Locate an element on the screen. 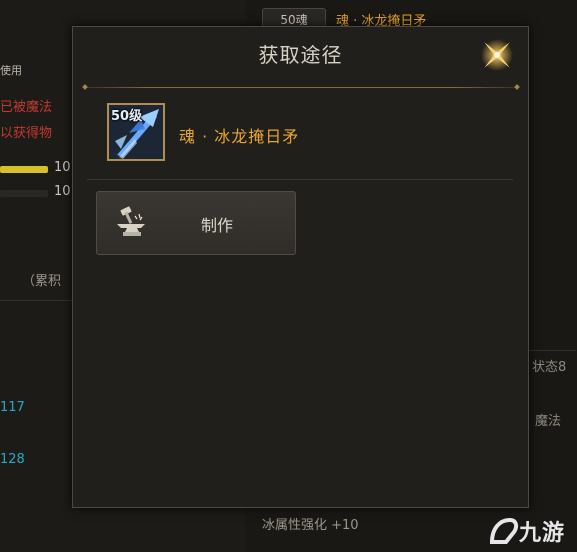 The width and height of the screenshot is (577, 552). left-label-top: 使用 is located at coordinates (11, 70).